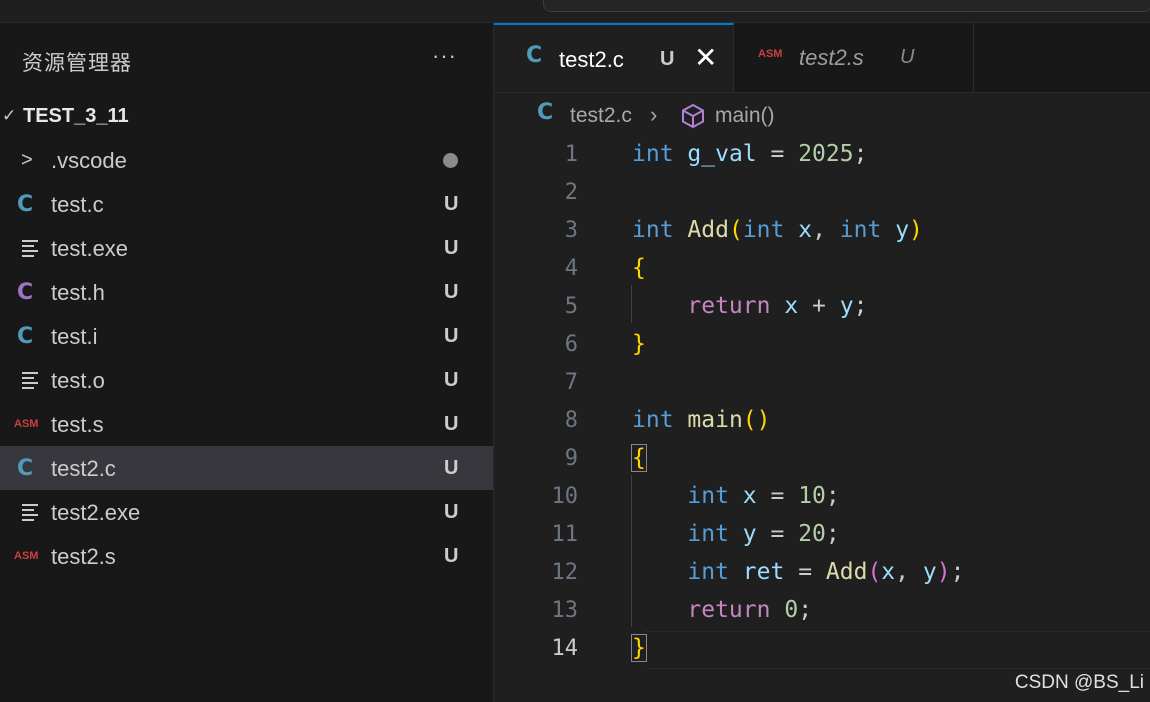 This screenshot has height=702, width=1150. What do you see at coordinates (246, 204) in the screenshot?
I see `file-item-test-c: C test.c U` at bounding box center [246, 204].